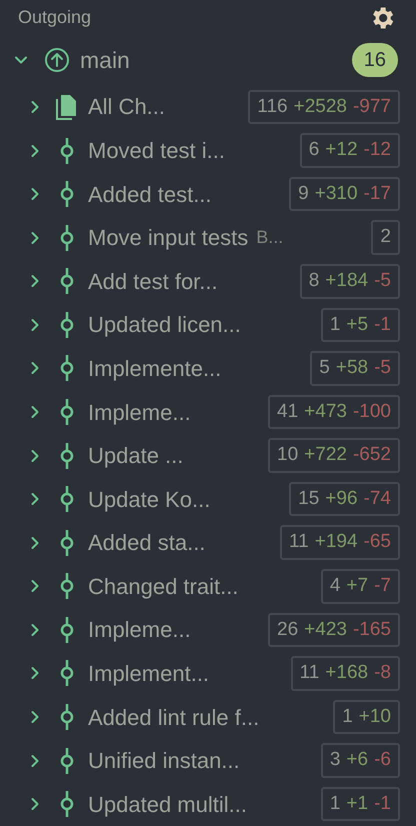  What do you see at coordinates (208, 412) in the screenshot?
I see `commit-row: Impleme... 41 +473 -100` at bounding box center [208, 412].